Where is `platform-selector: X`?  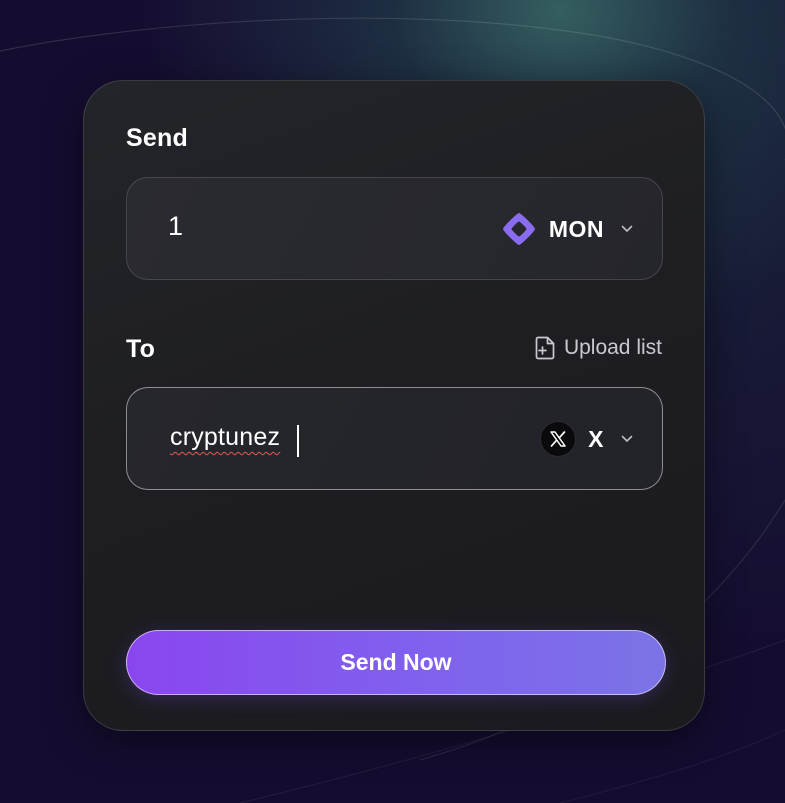 platform-selector: X is located at coordinates (587, 439).